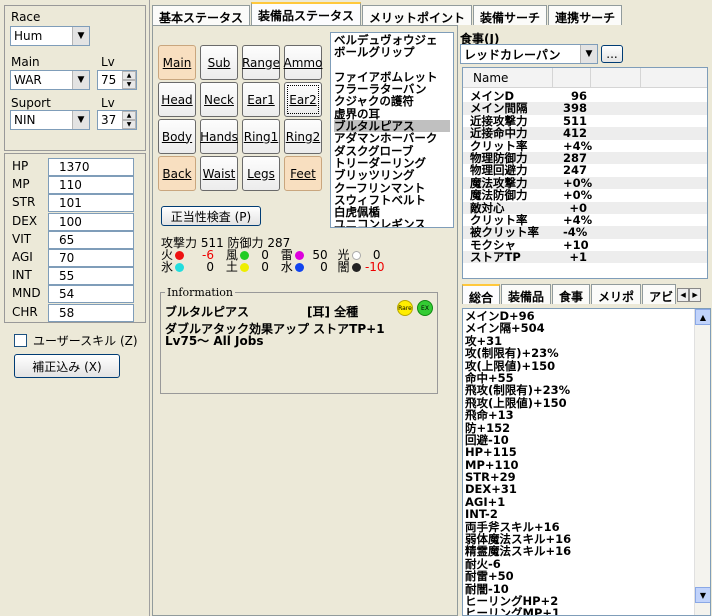  What do you see at coordinates (616, 294) in the screenshot?
I see `tab-merits: メリポ` at bounding box center [616, 294].